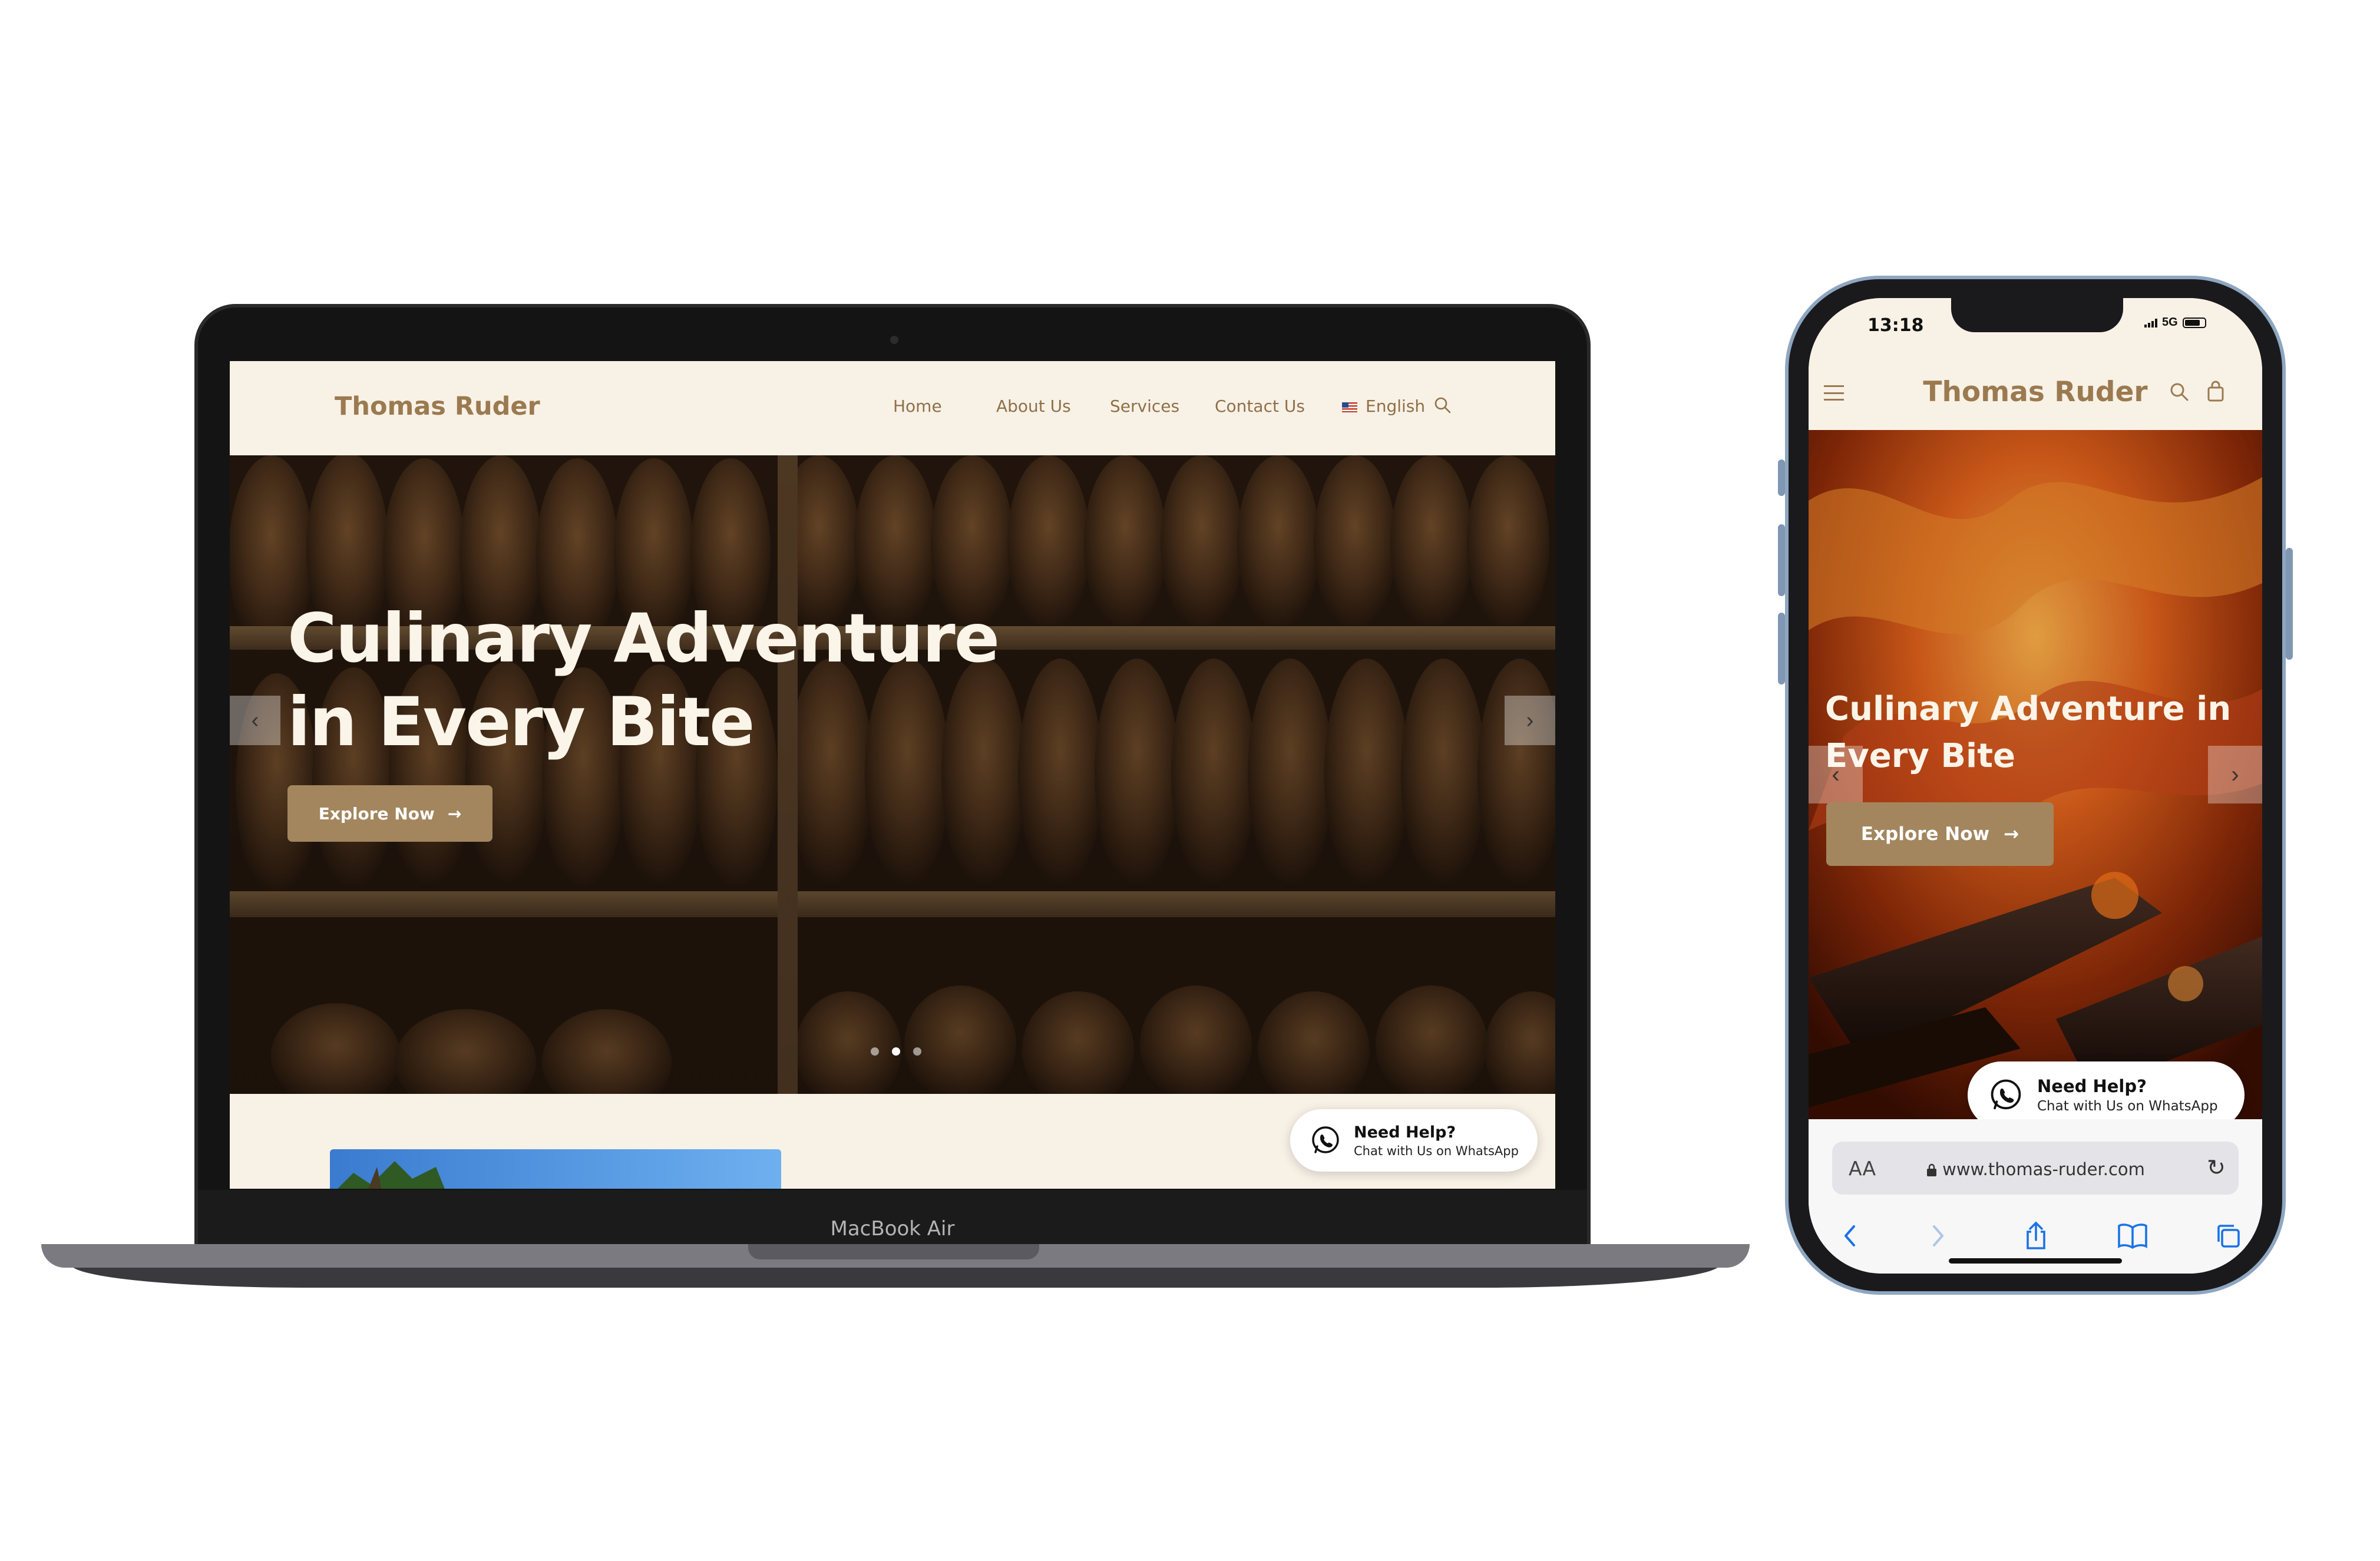 The height and width of the screenshot is (1561, 2380). What do you see at coordinates (2150, 323) in the screenshot?
I see `signal-icon` at bounding box center [2150, 323].